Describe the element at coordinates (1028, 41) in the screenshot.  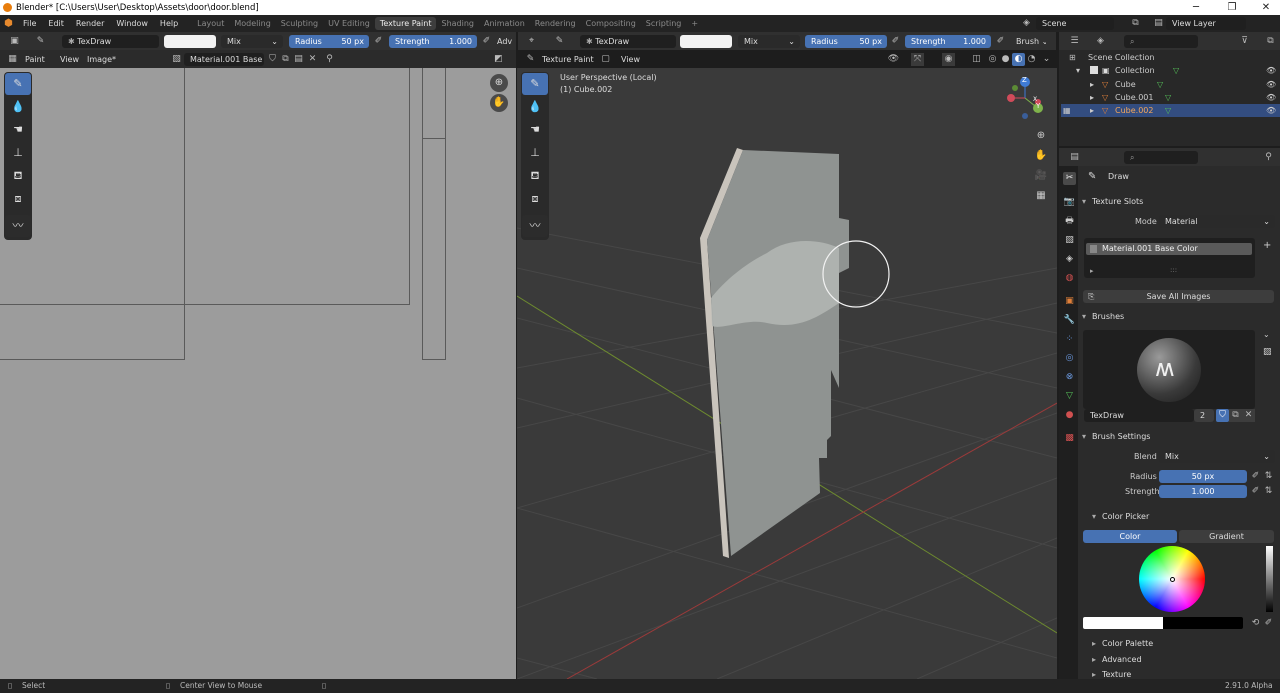
I see `viewport-brush-menu: Brush ⌄` at that location.